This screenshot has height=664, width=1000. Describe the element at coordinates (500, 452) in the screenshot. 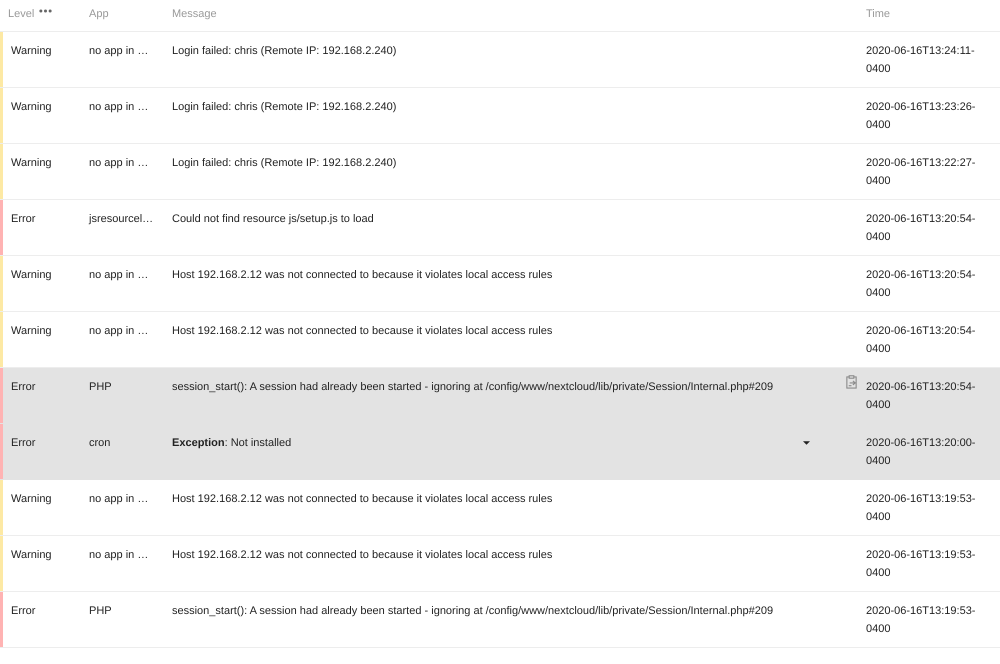

I see `log-row: Error cron Exception: Not installed 2020-06-16T13:20:00-0400` at that location.